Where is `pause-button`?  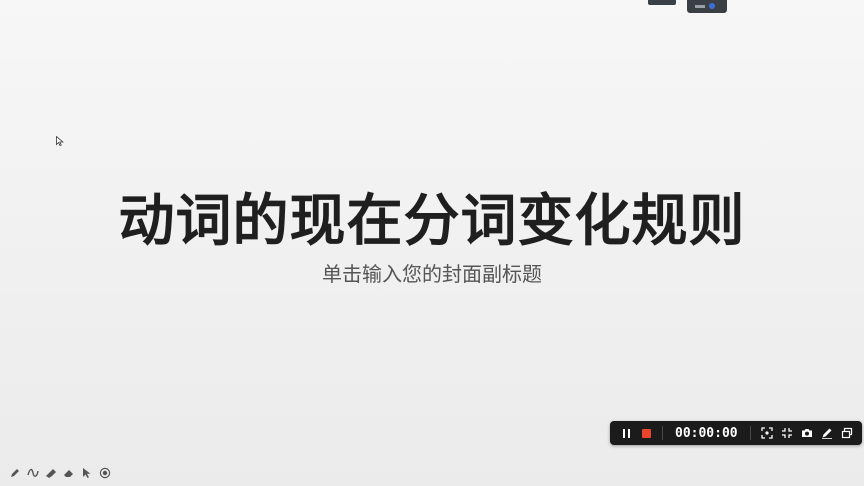
pause-button is located at coordinates (626, 433).